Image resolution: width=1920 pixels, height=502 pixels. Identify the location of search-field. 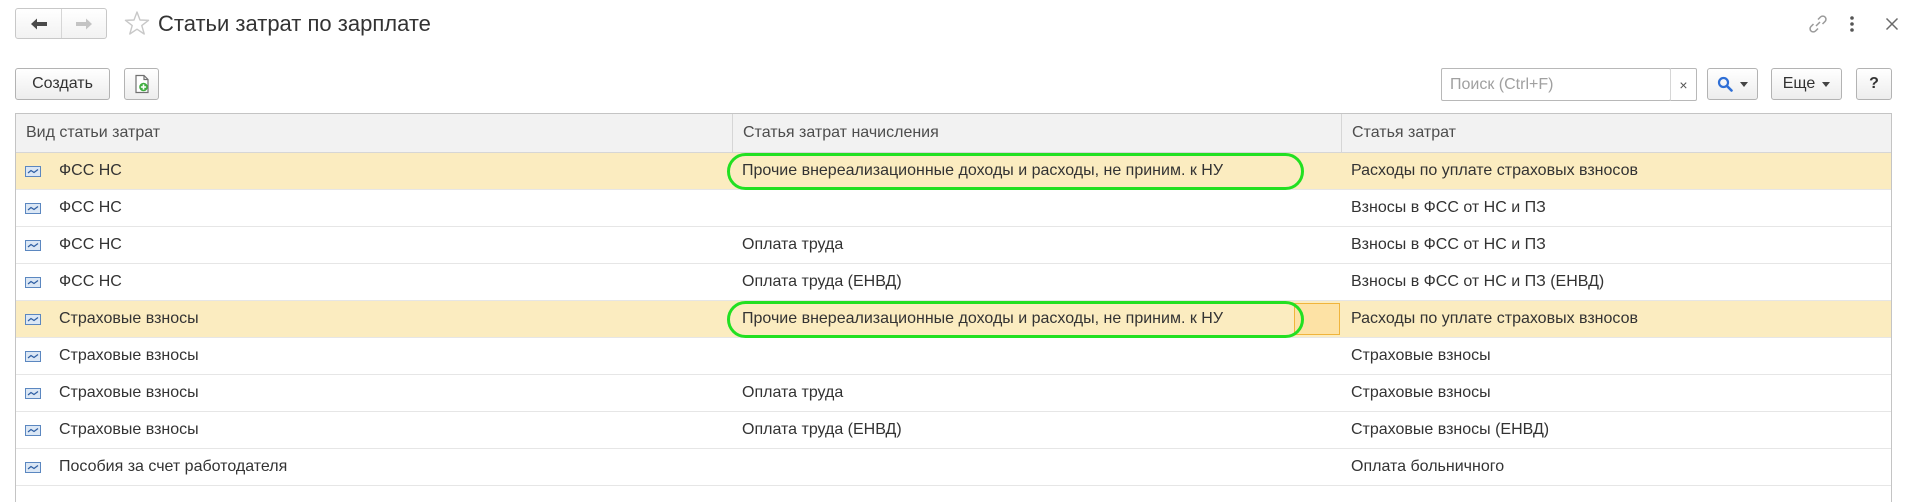
(1556, 84).